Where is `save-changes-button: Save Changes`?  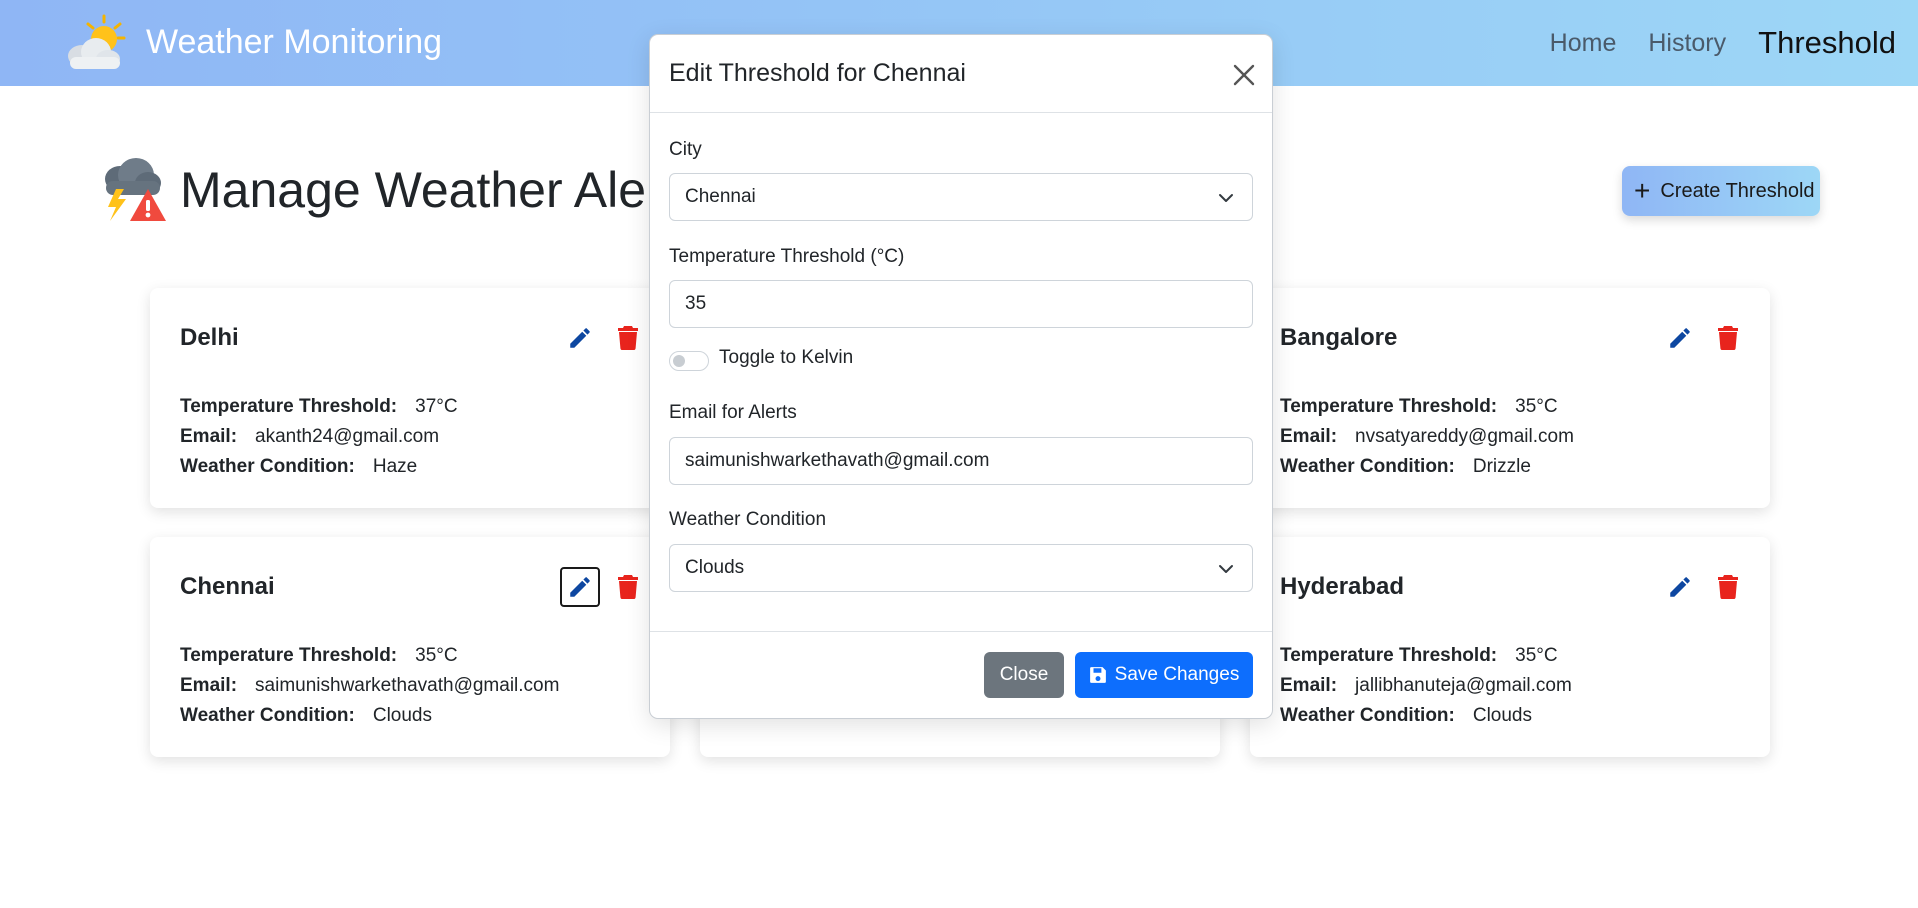
save-changes-button: Save Changes is located at coordinates (1164, 675).